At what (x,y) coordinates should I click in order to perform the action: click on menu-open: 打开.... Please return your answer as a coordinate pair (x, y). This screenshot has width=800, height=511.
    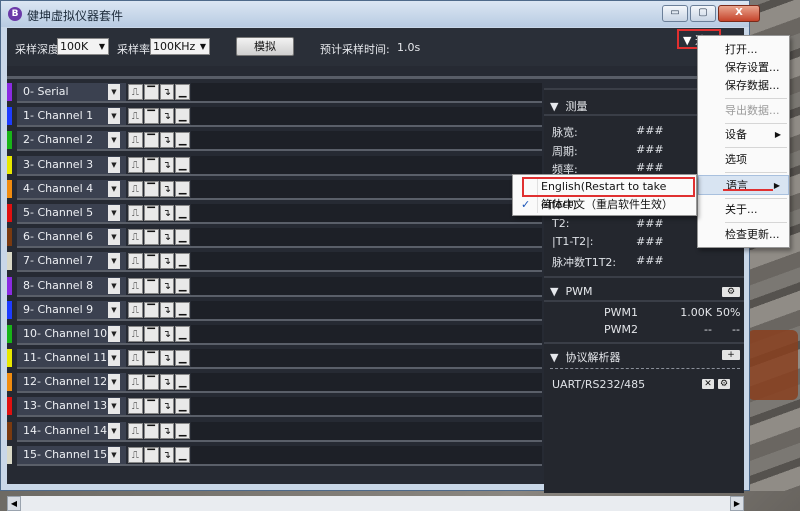
    Looking at the image, I should click on (743, 50).